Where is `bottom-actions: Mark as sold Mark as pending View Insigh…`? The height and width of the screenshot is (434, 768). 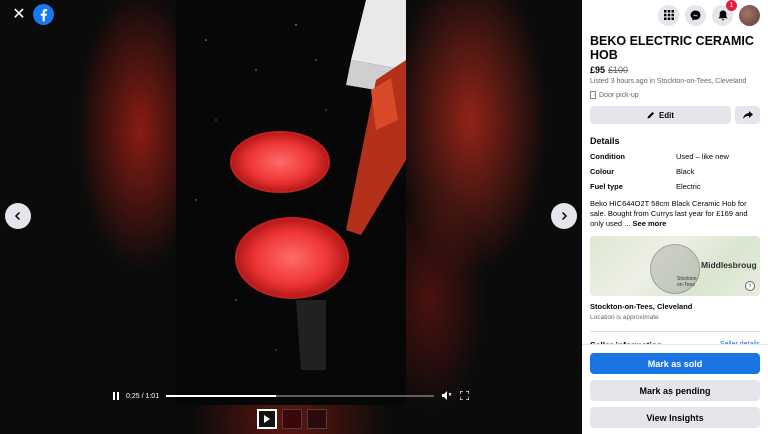
bottom-actions: Mark as sold Mark as pending View Insigh… is located at coordinates (675, 389).